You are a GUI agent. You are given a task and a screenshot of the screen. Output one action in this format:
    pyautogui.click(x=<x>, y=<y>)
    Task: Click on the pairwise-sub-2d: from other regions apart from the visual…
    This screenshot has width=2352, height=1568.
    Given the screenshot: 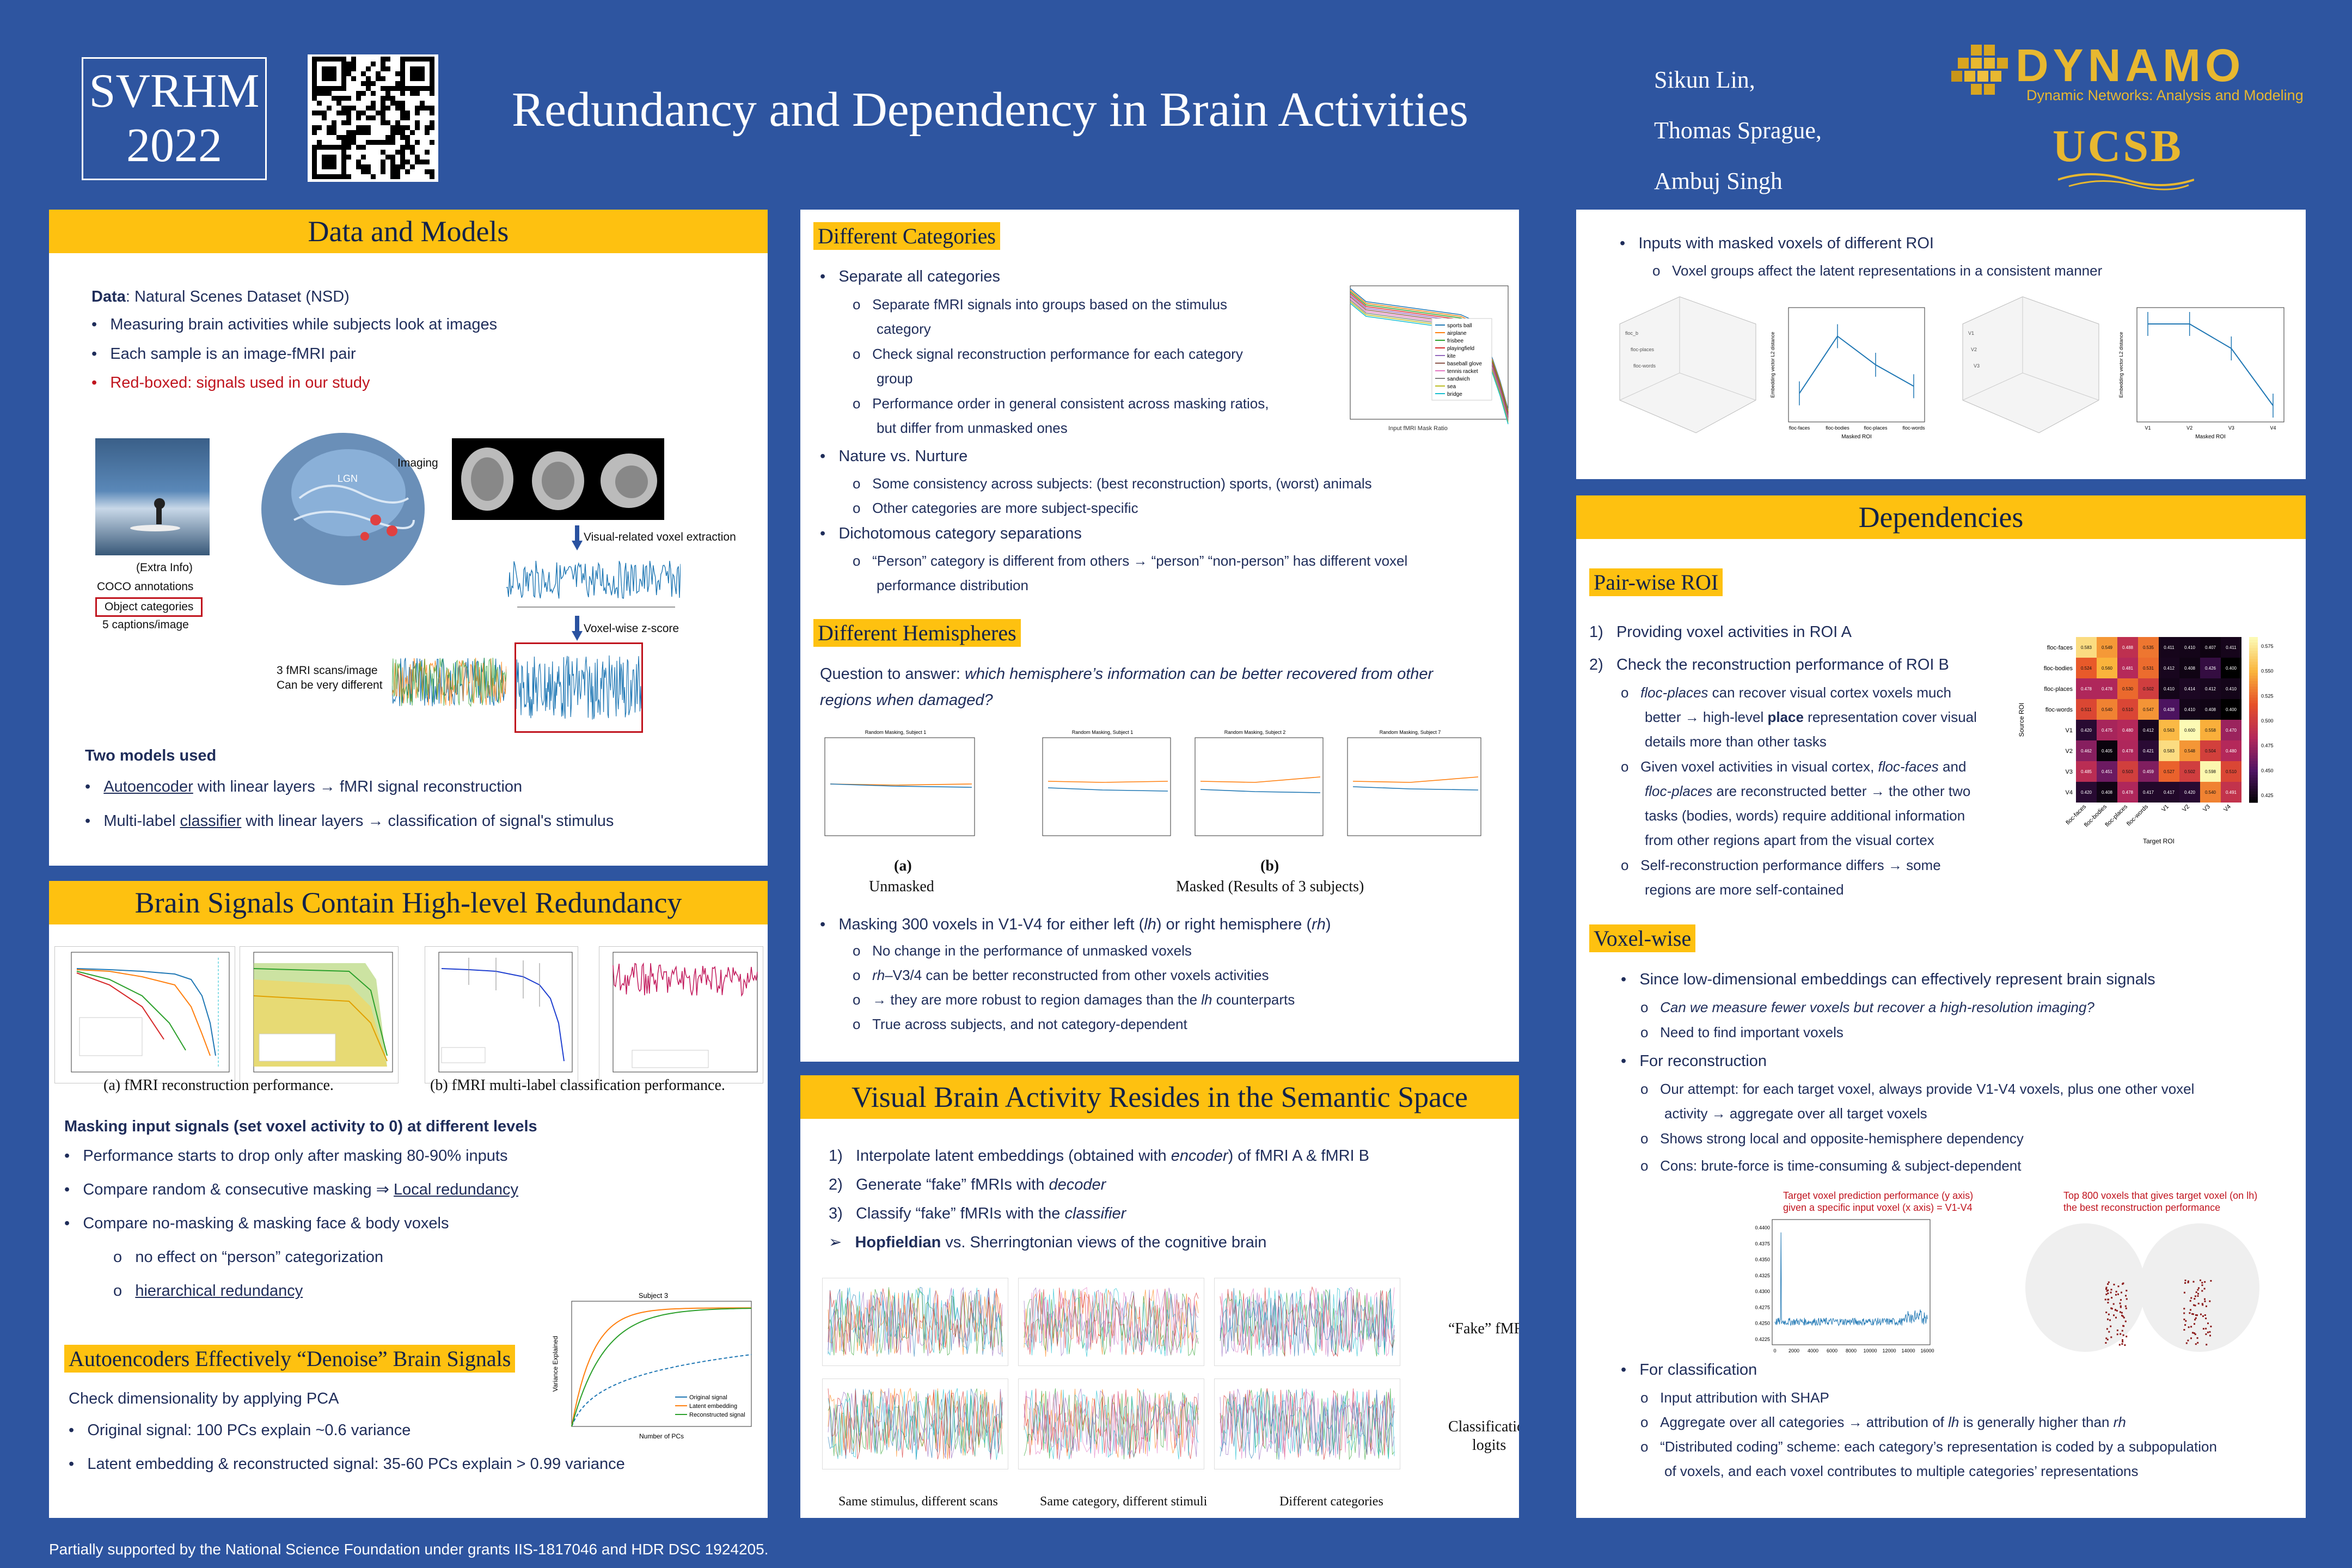 What is the action you would take?
    pyautogui.click(x=1789, y=840)
    